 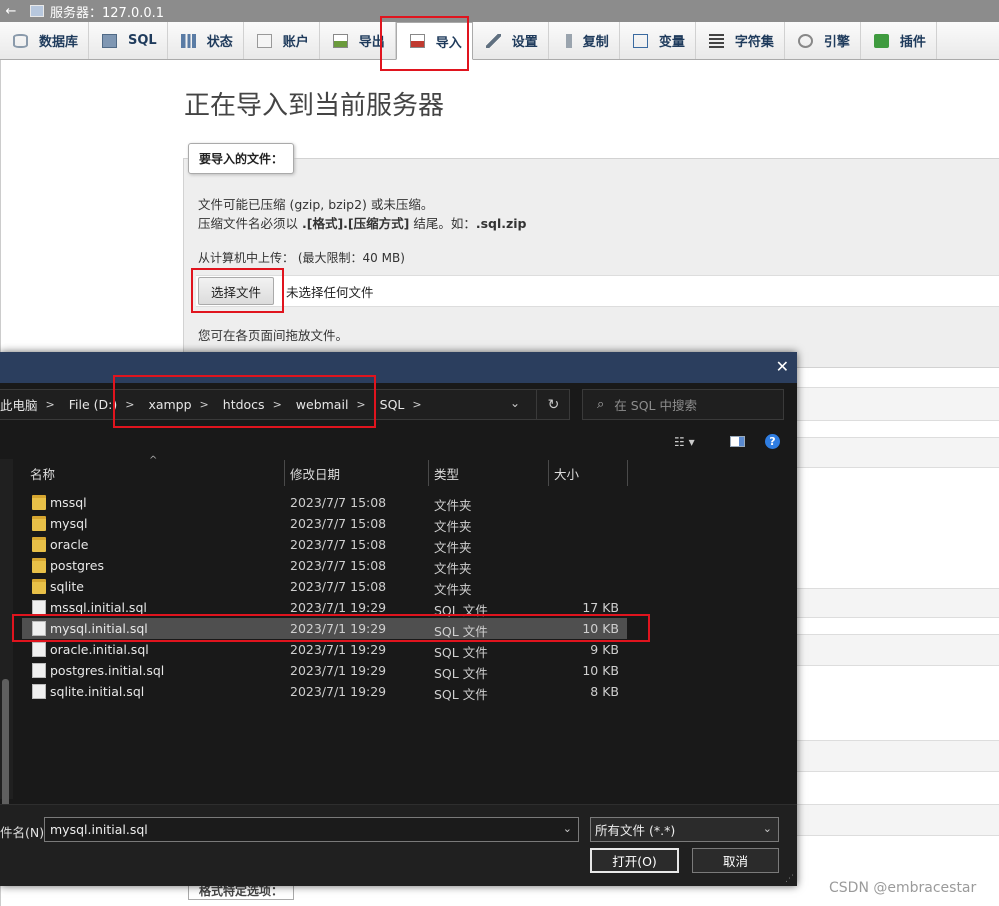 I want to click on note-example: .sql.zip, so click(x=501, y=223).